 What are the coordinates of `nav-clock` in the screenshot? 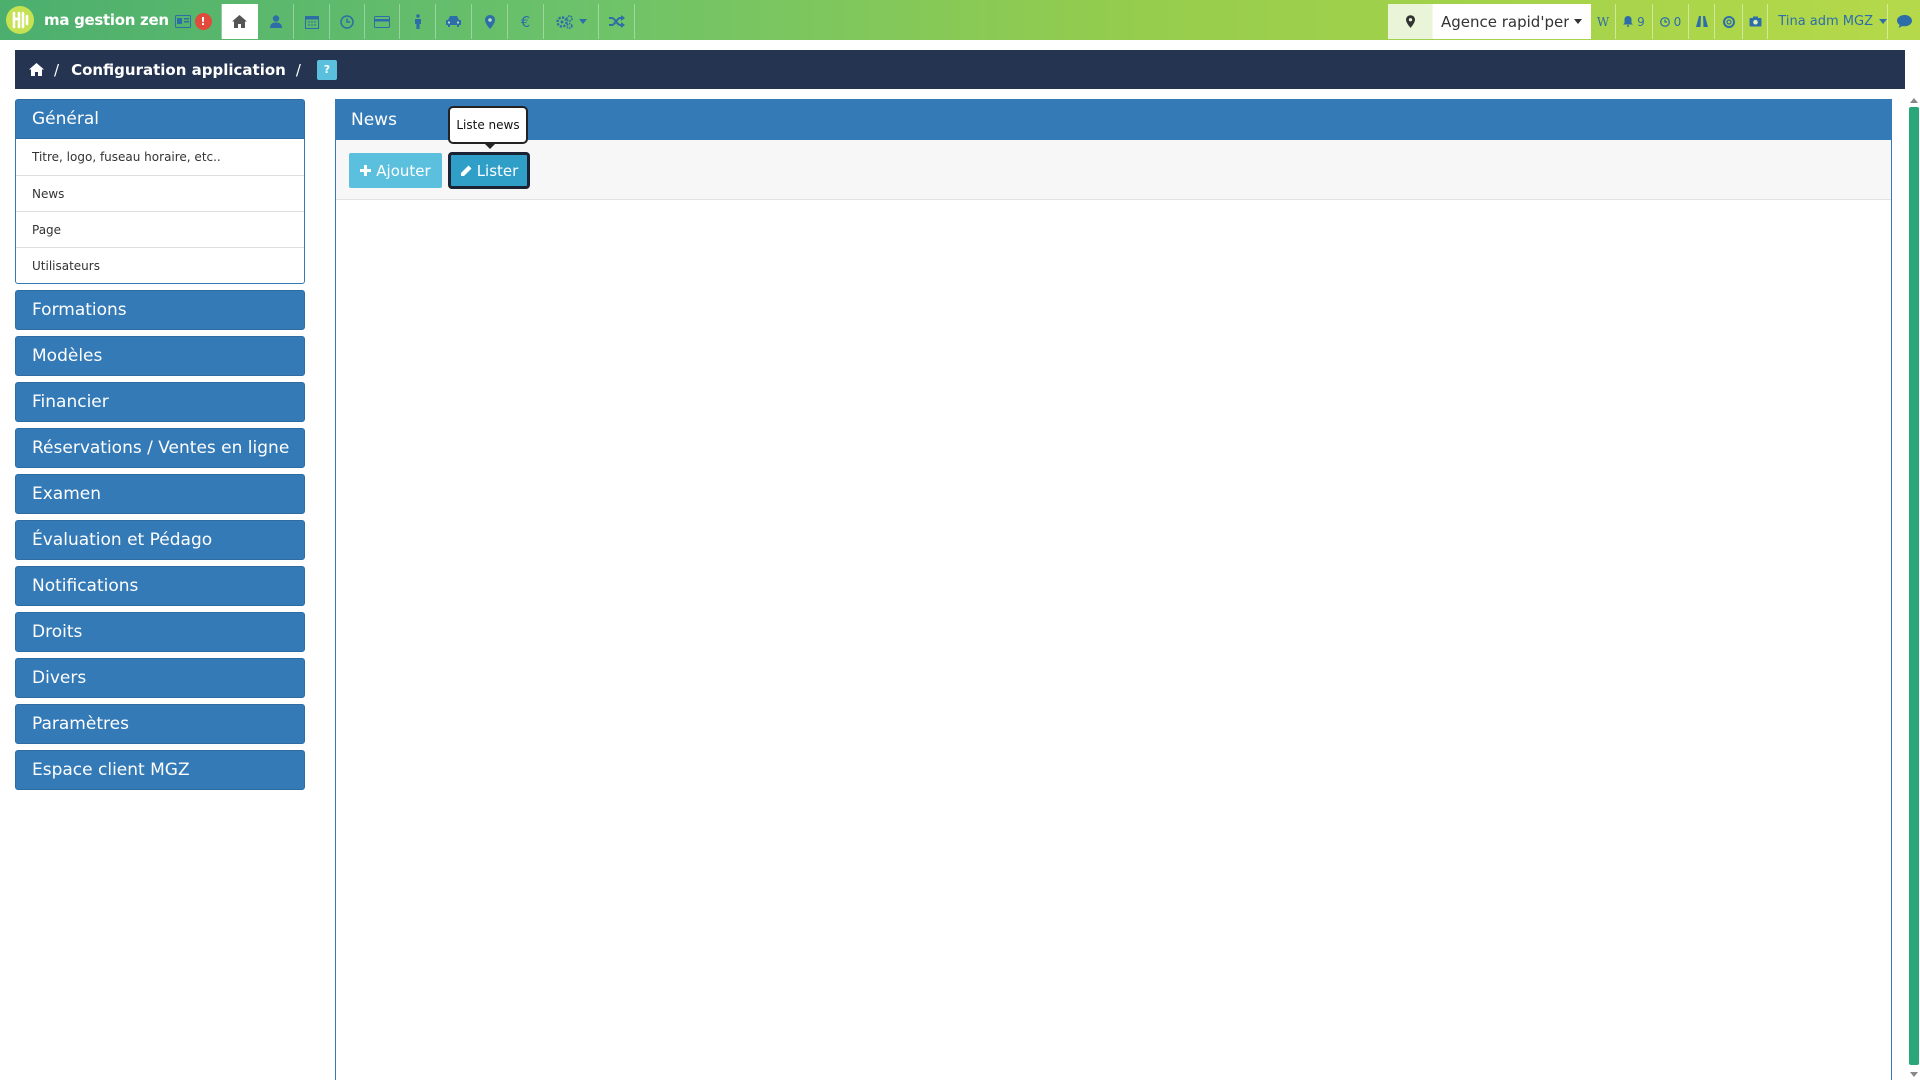 It's located at (347, 21).